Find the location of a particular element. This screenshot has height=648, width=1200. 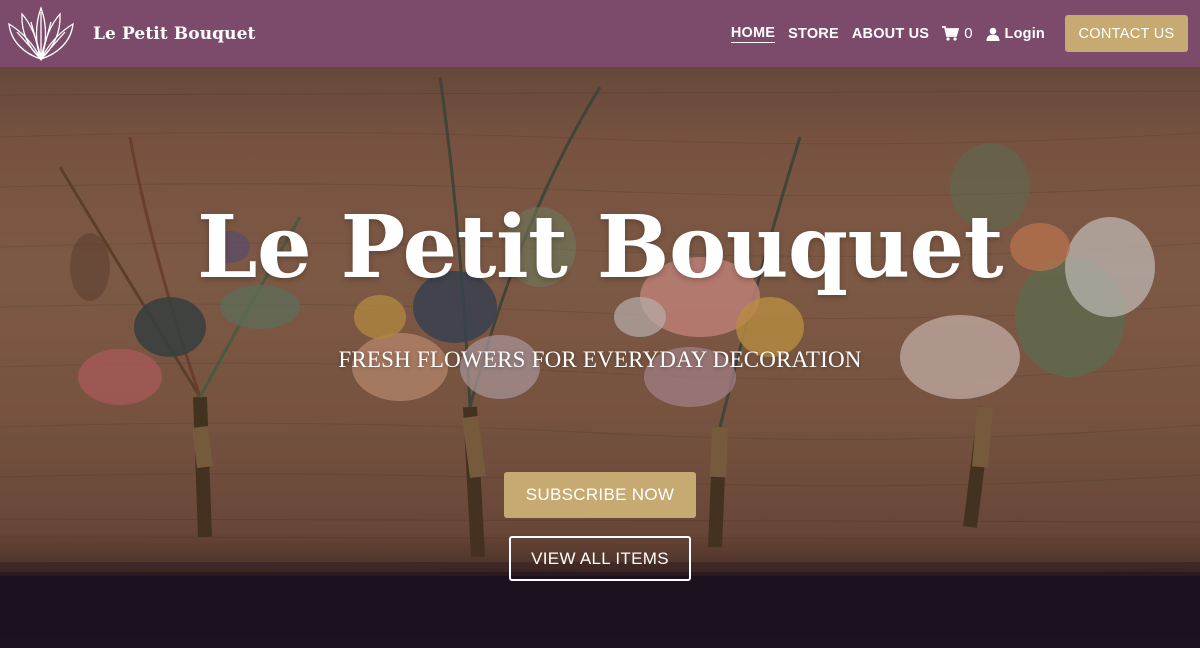

brand-name: Le Petit Bouquet is located at coordinates (174, 33).